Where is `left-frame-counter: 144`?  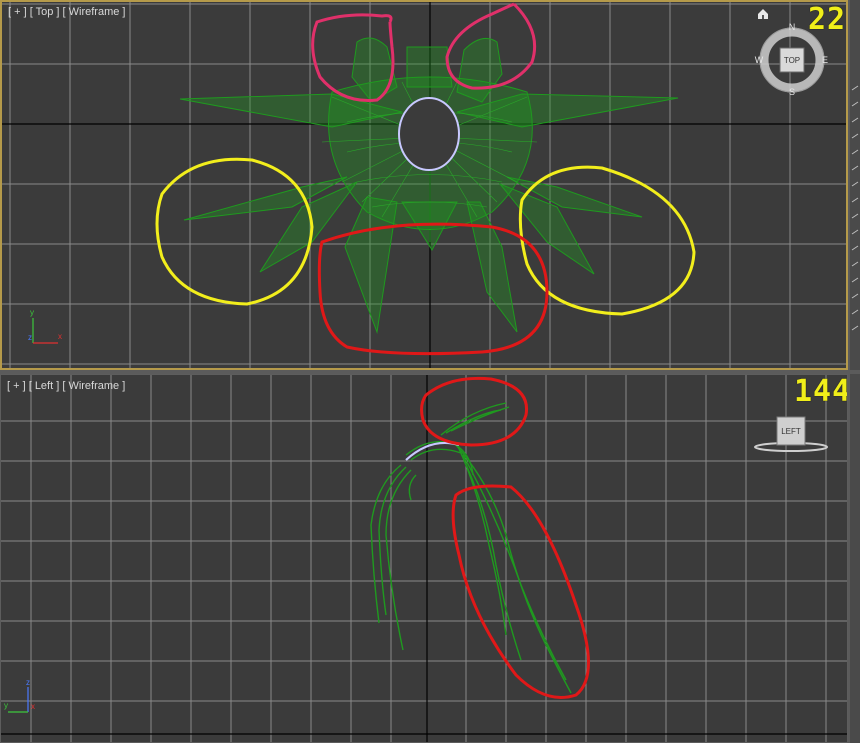
left-frame-counter: 144 is located at coordinates (821, 391).